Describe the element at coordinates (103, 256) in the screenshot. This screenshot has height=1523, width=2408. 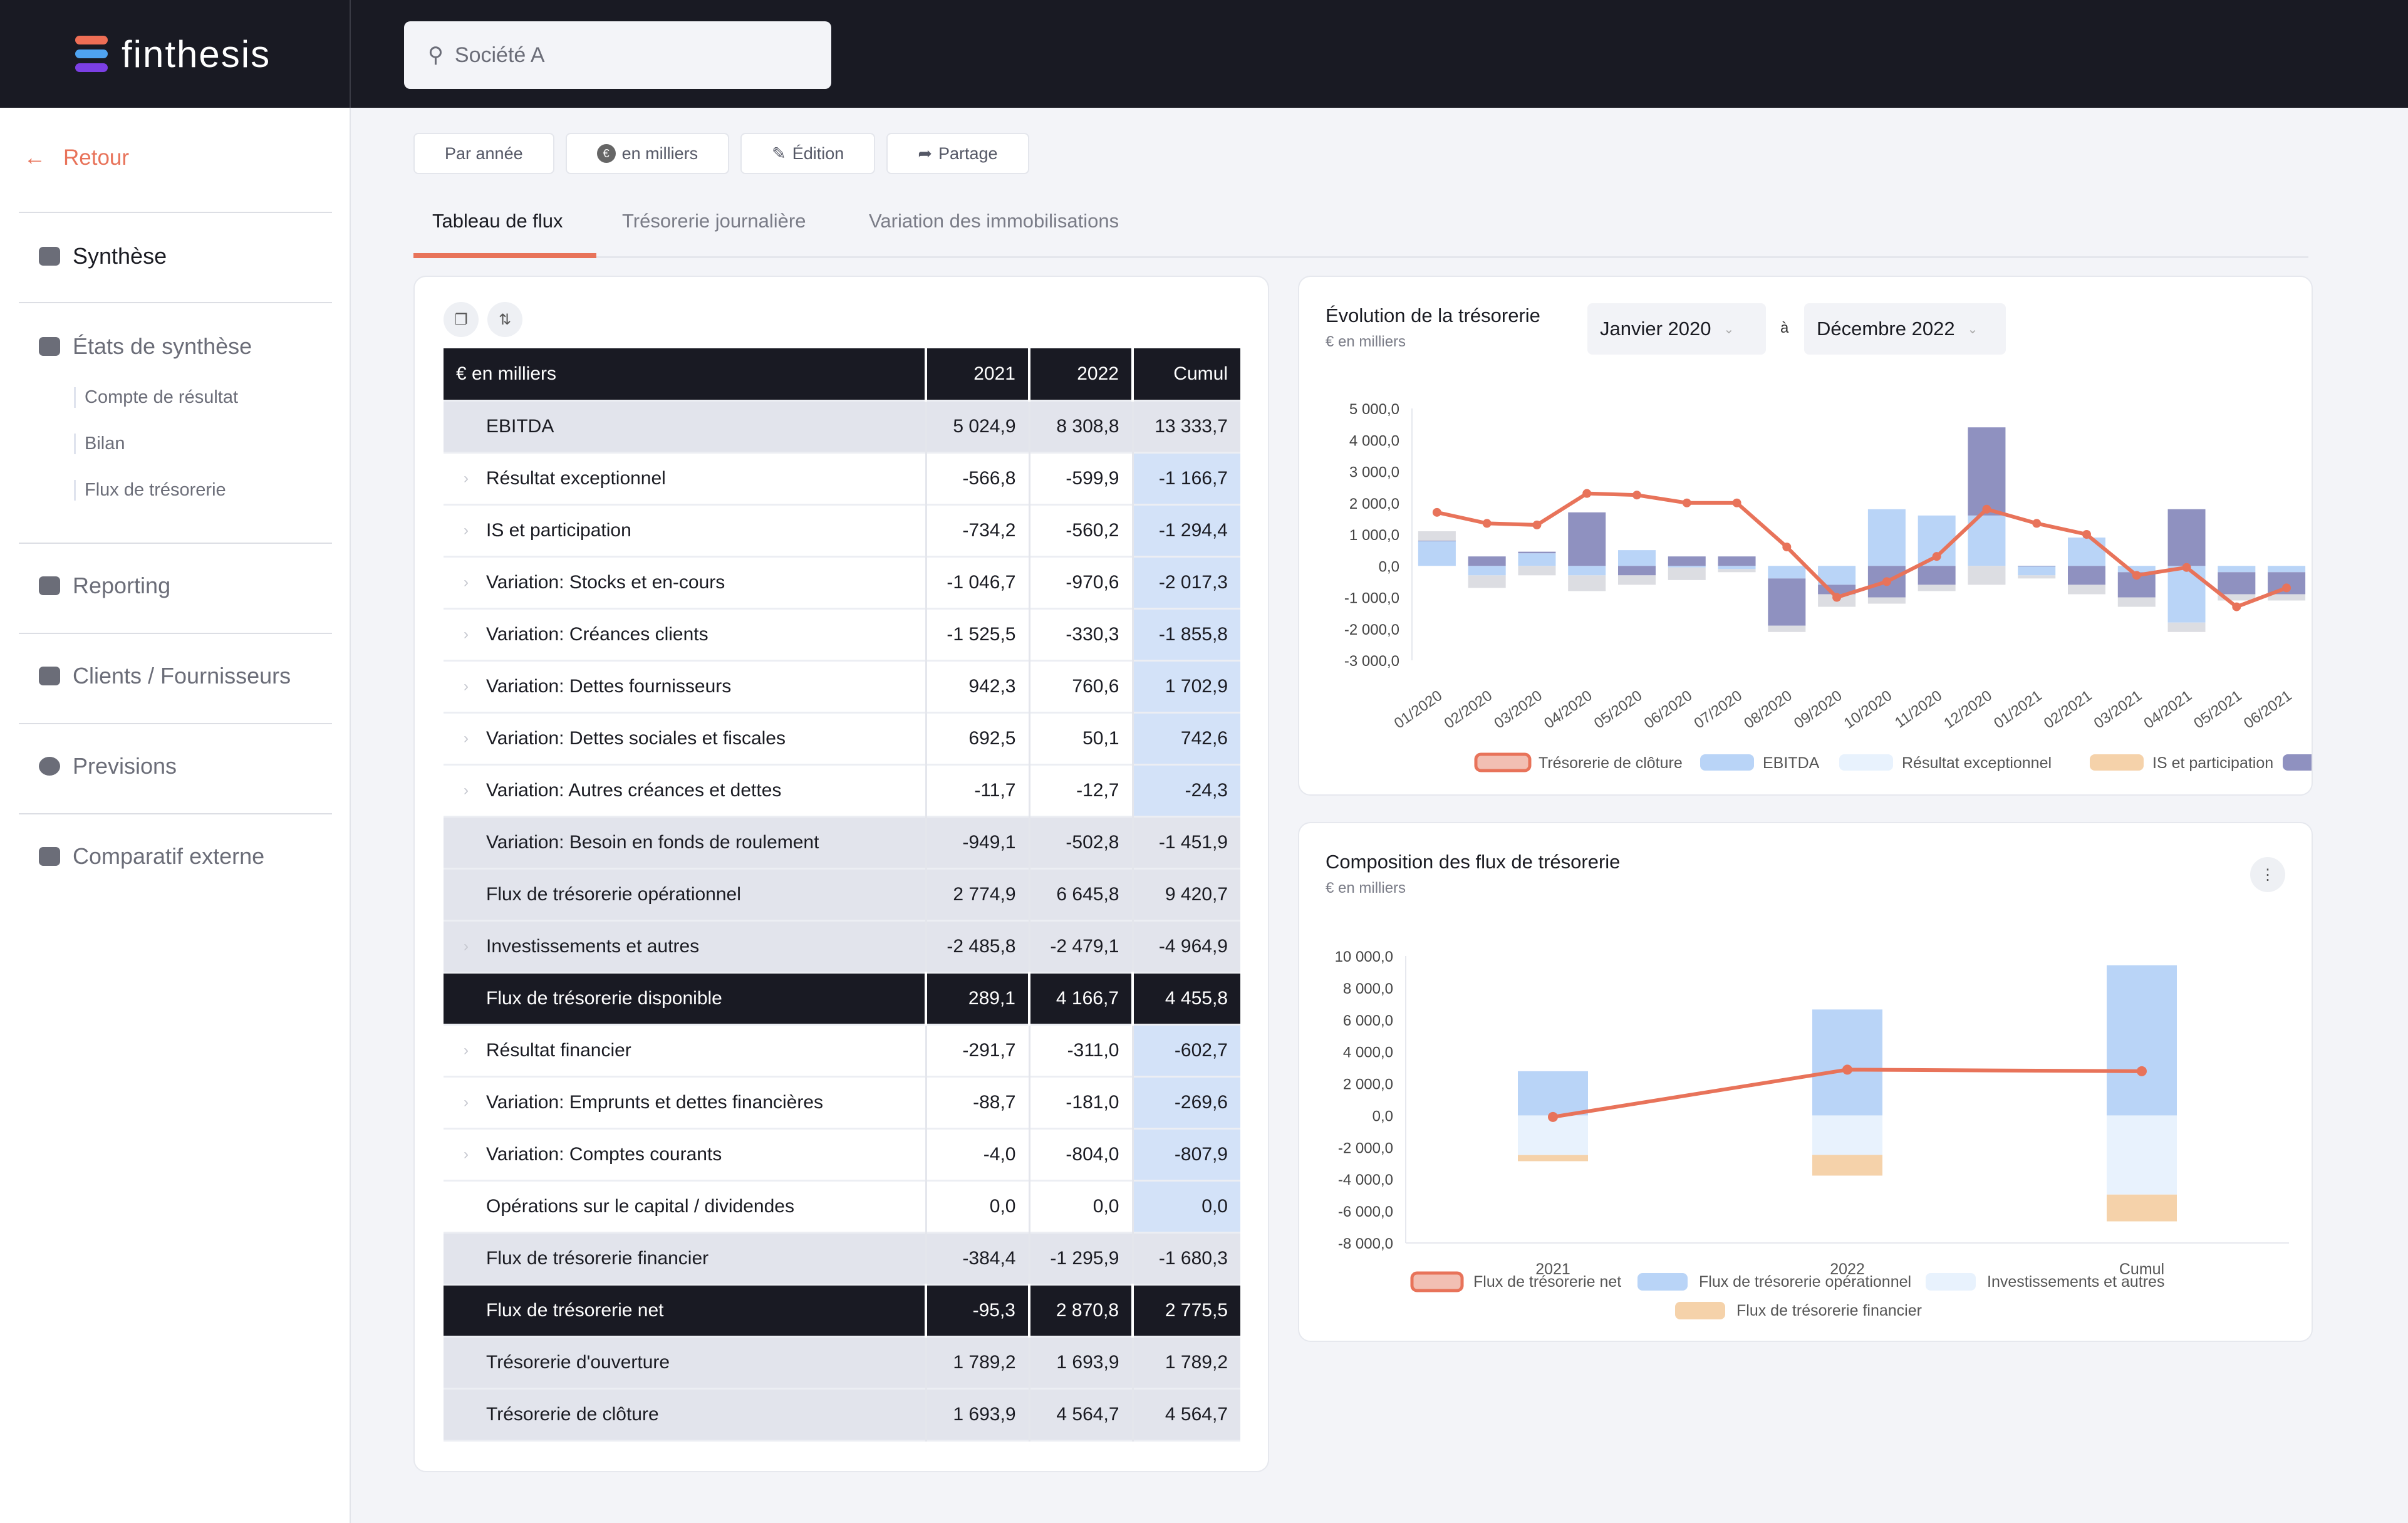
I see `sidebar-item-synthese: Synthèse` at that location.